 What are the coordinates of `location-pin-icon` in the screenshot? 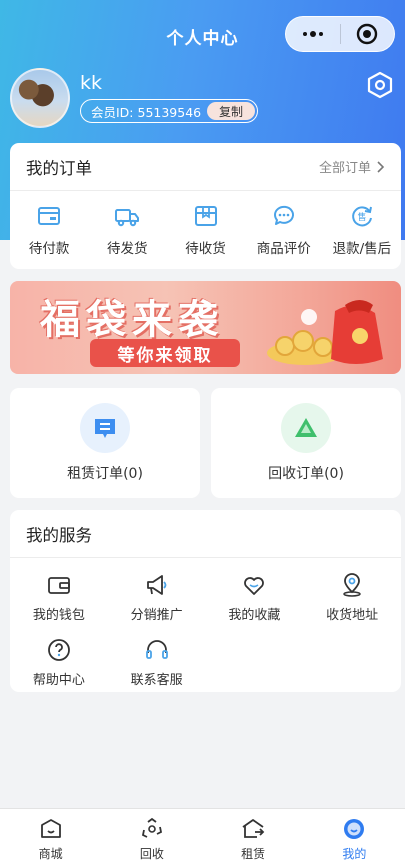 It's located at (352, 585).